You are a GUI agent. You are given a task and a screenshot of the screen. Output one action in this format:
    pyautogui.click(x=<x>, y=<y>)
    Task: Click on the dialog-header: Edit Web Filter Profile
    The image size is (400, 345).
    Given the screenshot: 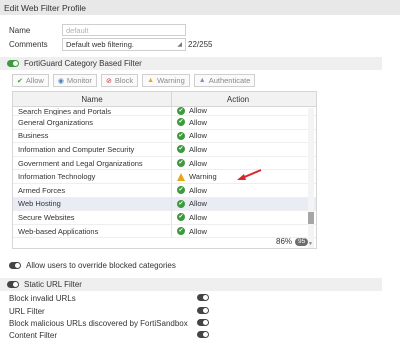 What is the action you would take?
    pyautogui.click(x=200, y=7)
    